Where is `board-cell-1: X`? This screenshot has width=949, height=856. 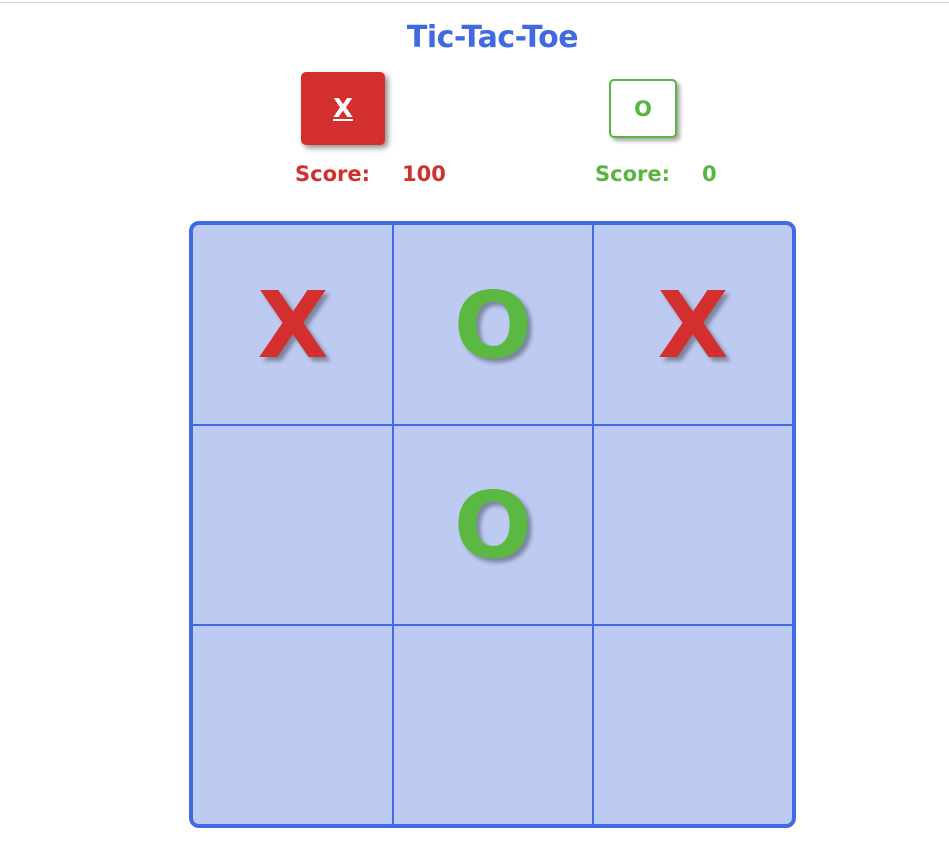 board-cell-1: X is located at coordinates (293, 325).